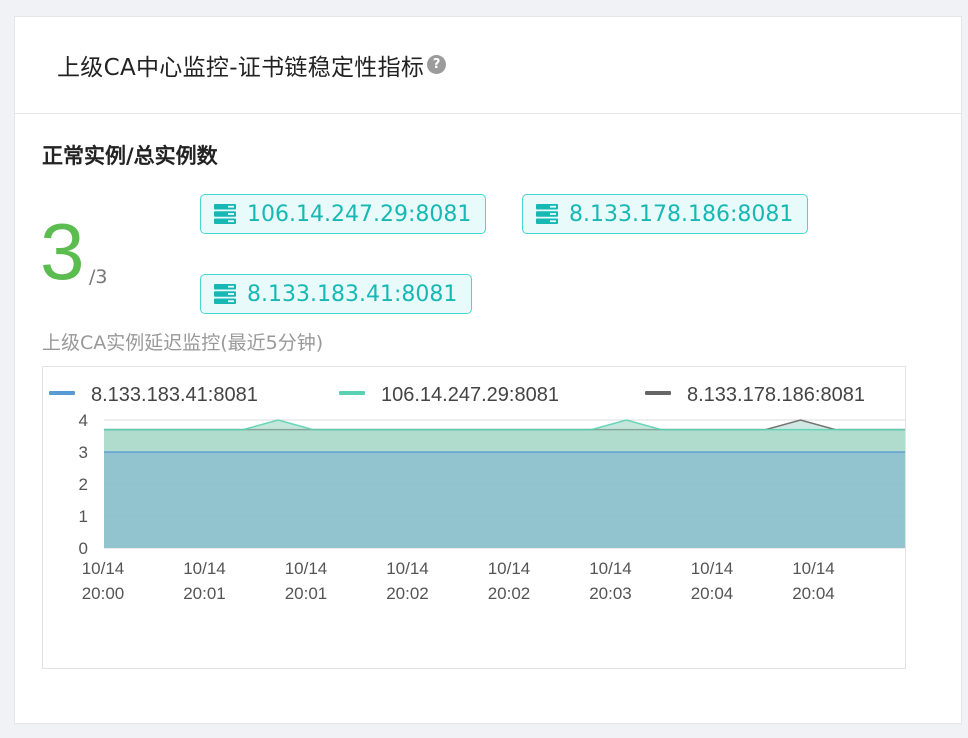  What do you see at coordinates (437, 64) in the screenshot?
I see `question-circle-icon: ?` at bounding box center [437, 64].